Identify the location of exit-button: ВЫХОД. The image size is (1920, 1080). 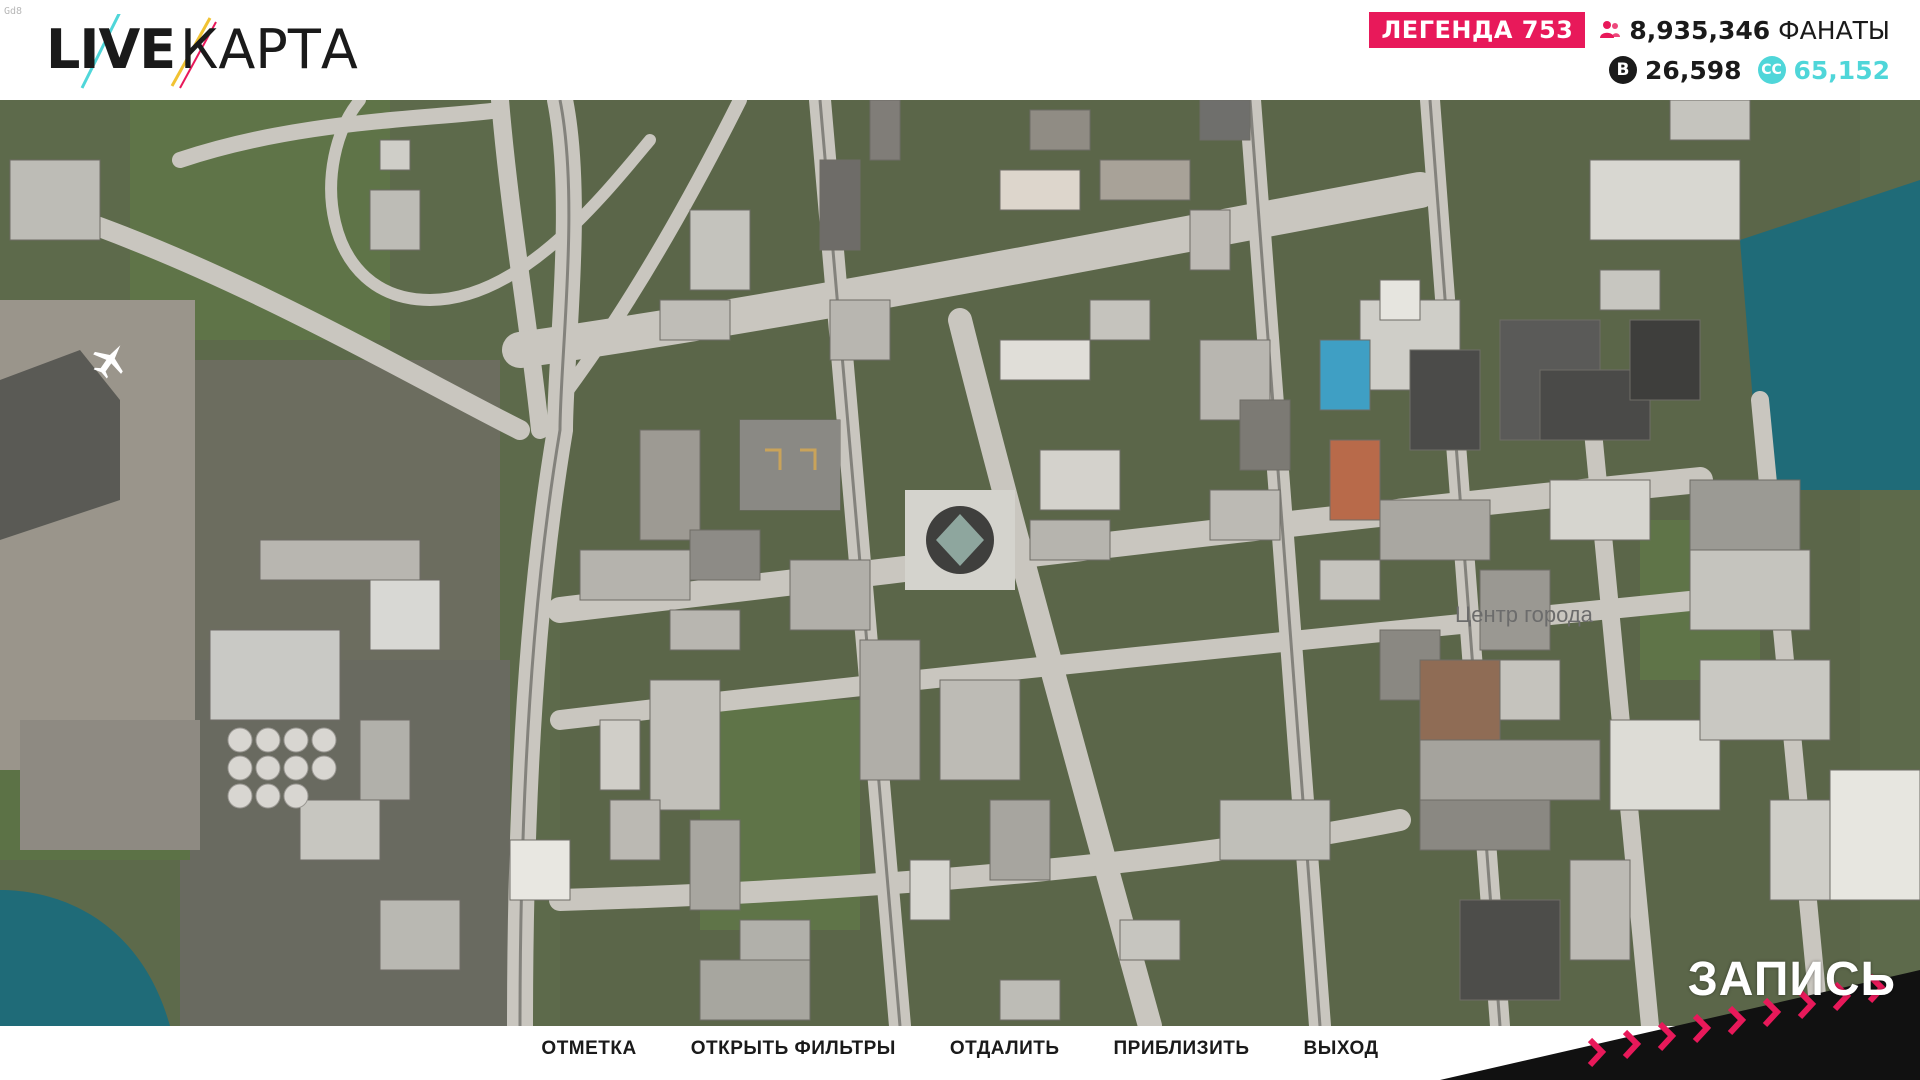
(1341, 1049).